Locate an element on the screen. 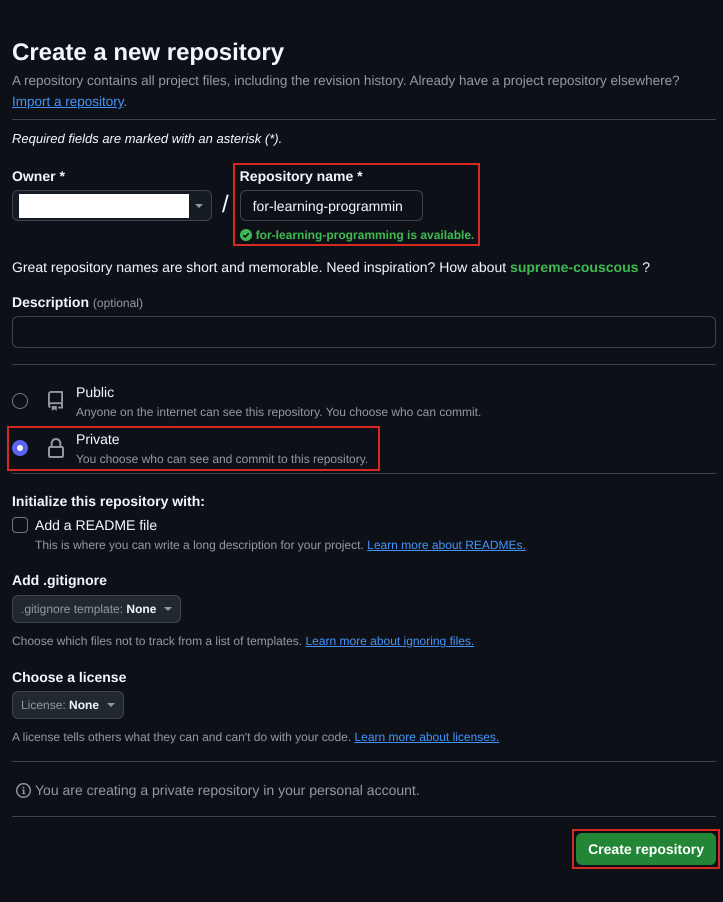 The width and height of the screenshot is (723, 902). required-note: Required fields are marked with an asterisk (*). is located at coordinates (147, 139).